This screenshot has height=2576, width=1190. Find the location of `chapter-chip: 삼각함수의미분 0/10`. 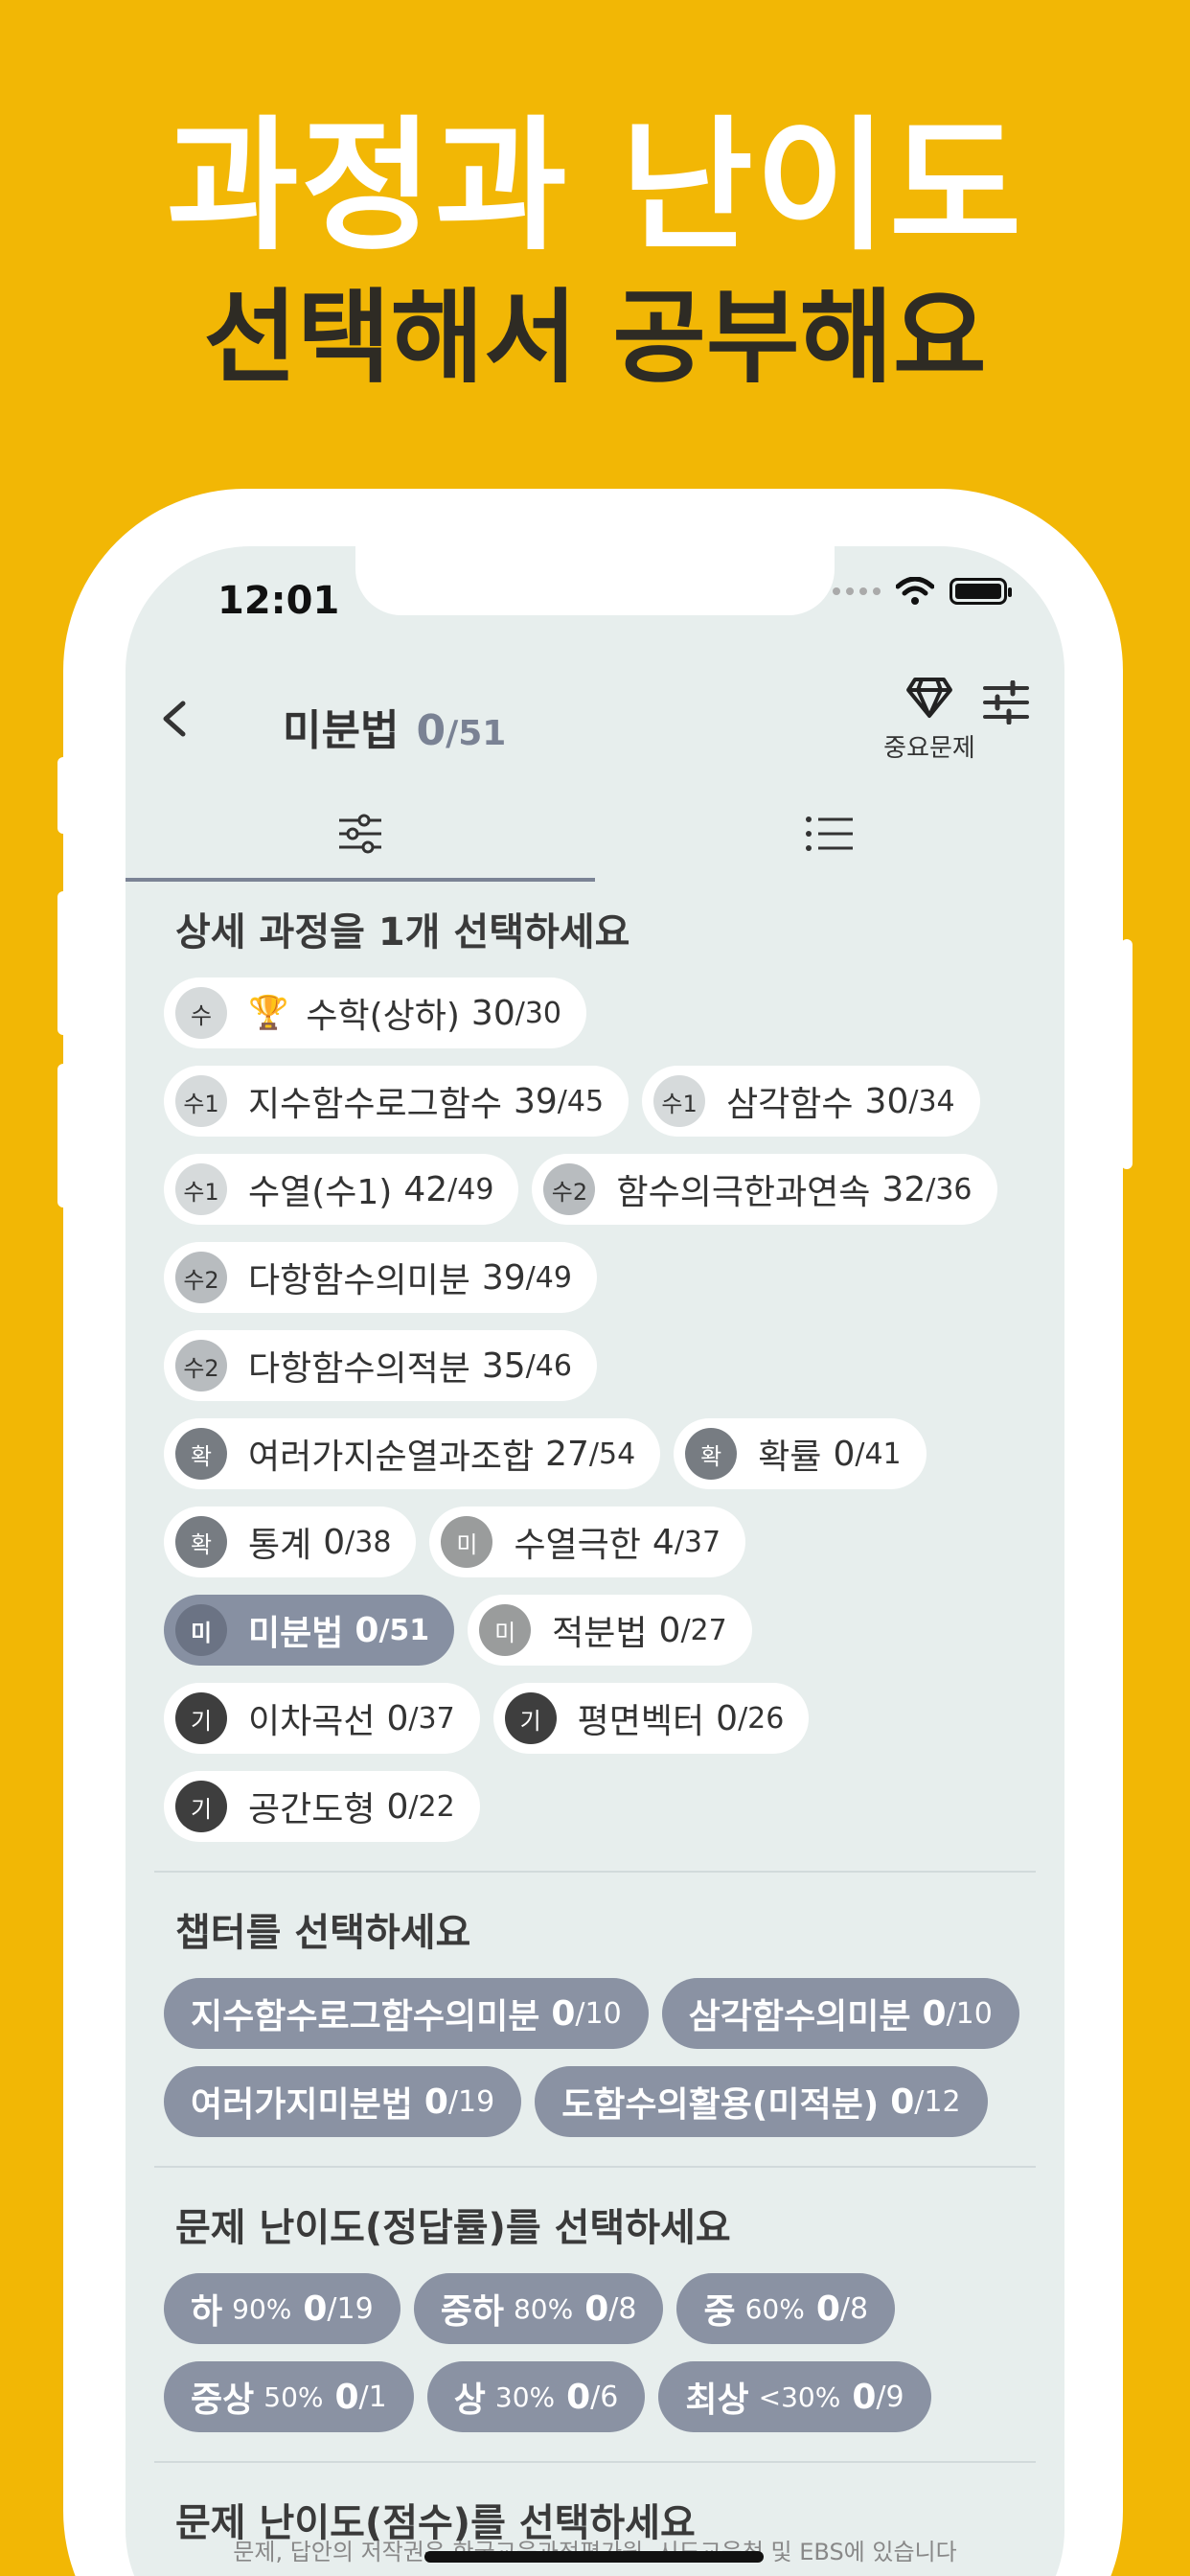

chapter-chip: 삼각함수의미분 0/10 is located at coordinates (840, 2013).